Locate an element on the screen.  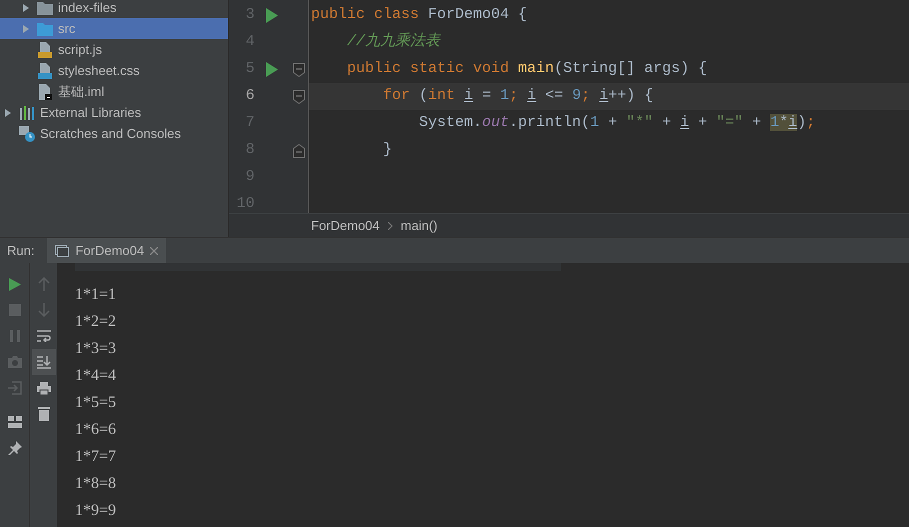
js-file-icon is located at coordinates (45, 50).